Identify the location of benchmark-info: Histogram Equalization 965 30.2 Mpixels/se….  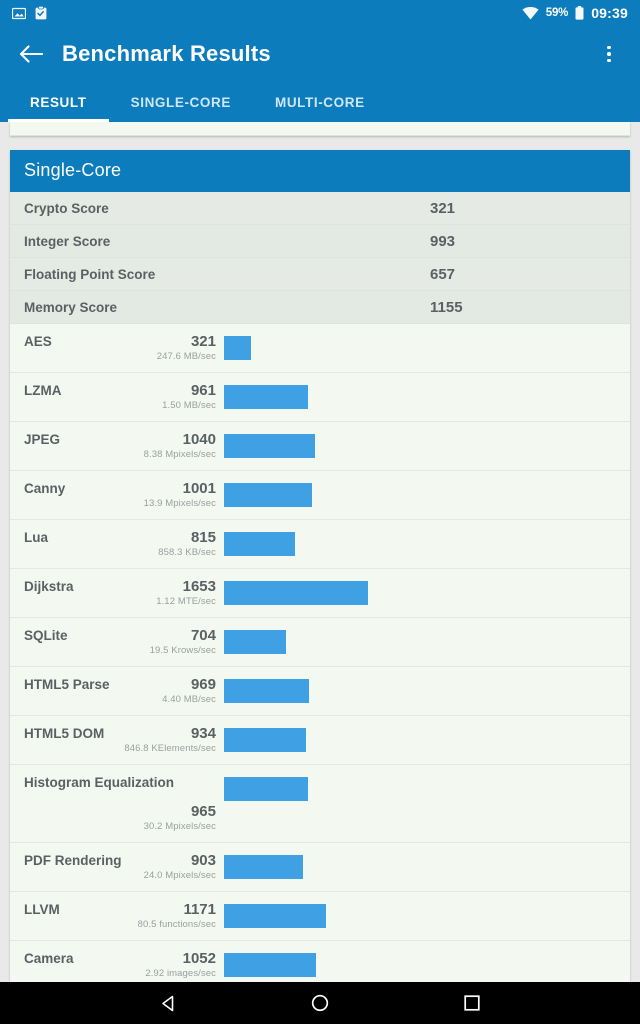
(124, 803).